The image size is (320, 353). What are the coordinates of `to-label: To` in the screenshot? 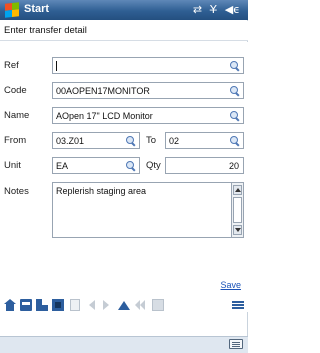 It's located at (151, 140).